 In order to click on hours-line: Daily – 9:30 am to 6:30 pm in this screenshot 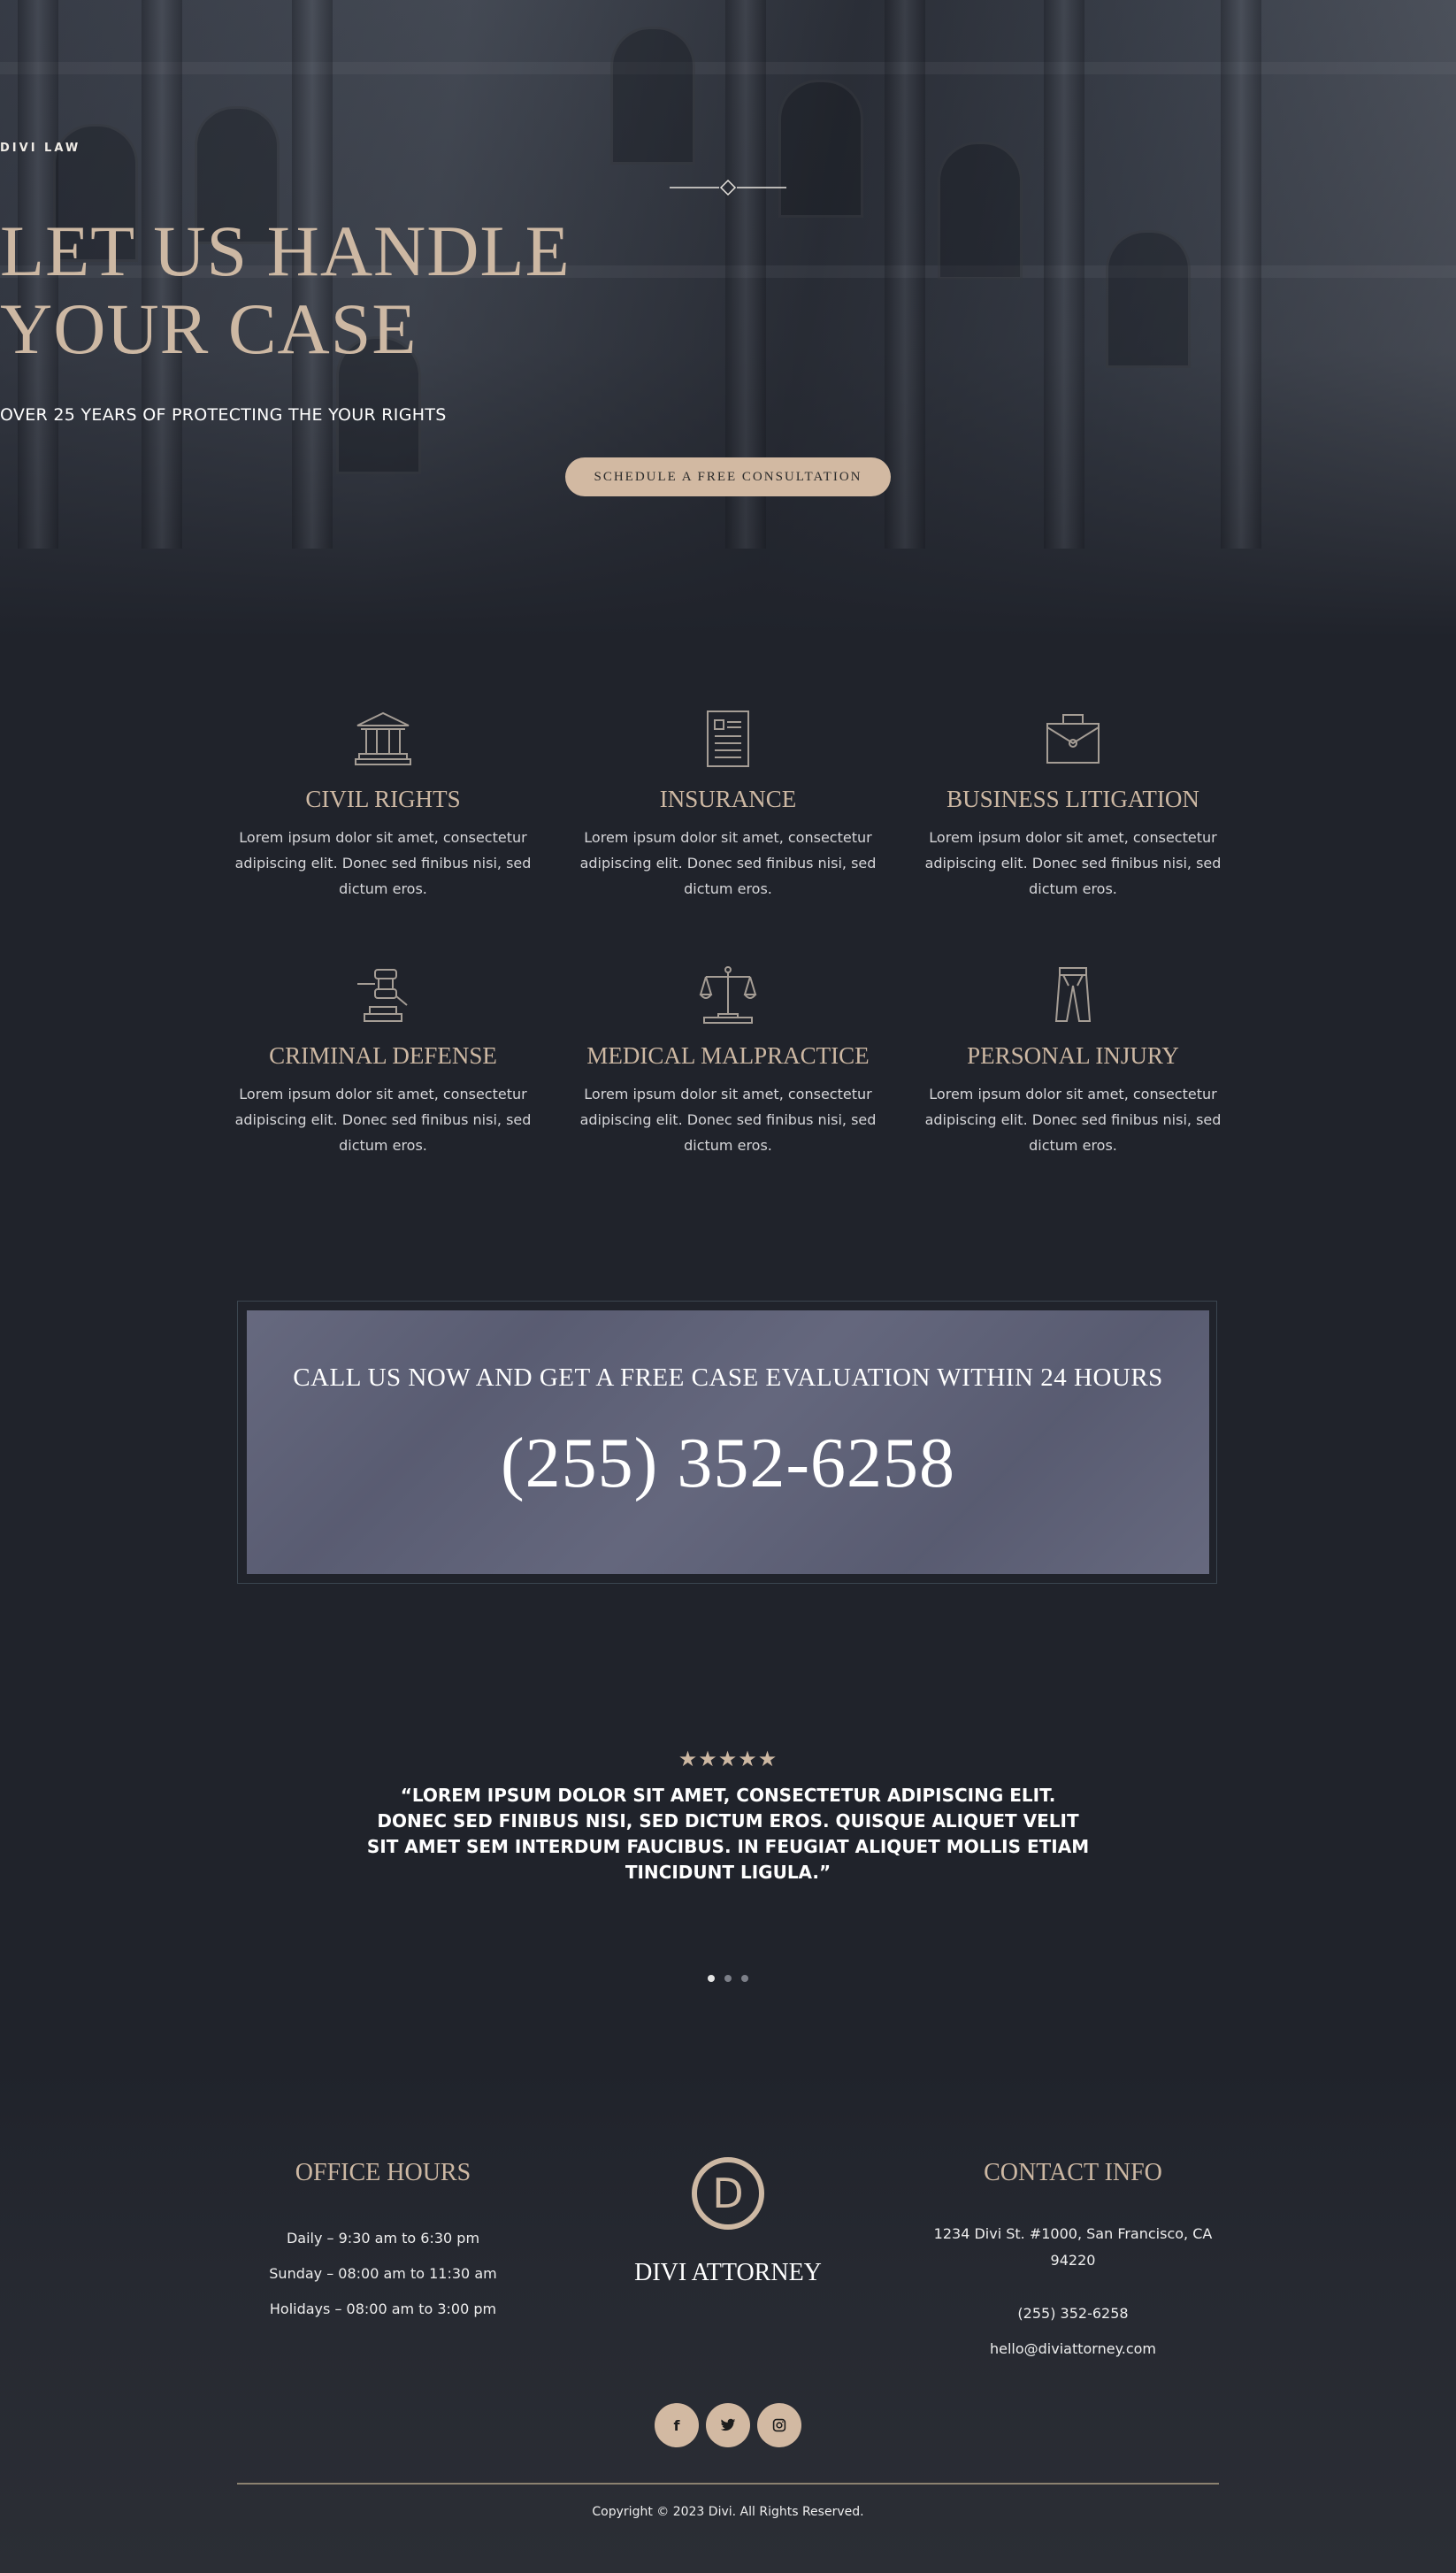, I will do `click(383, 2238)`.